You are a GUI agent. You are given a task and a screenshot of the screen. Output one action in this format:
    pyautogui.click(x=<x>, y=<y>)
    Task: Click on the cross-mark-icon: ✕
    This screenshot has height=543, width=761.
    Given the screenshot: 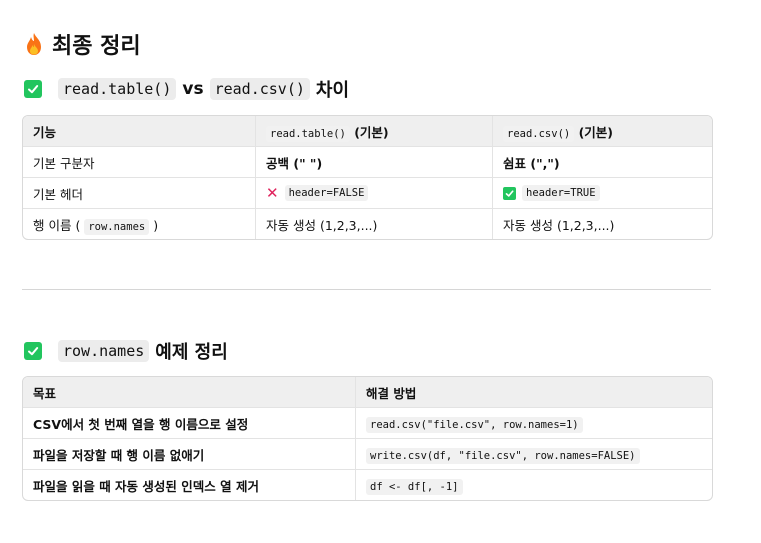 What is the action you would take?
    pyautogui.click(x=272, y=193)
    